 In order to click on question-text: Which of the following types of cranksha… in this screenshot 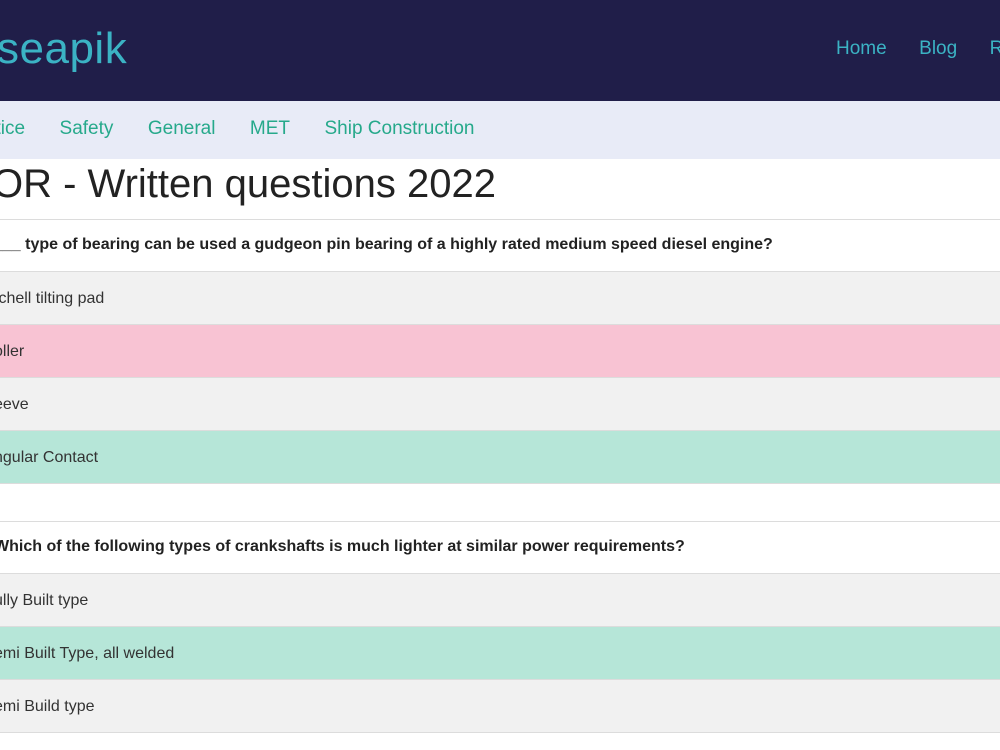, I will do `click(342, 546)`.